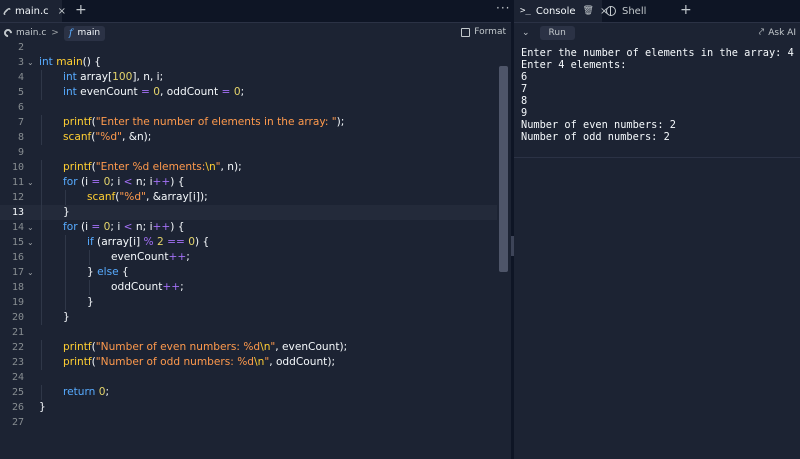 Image resolution: width=800 pixels, height=459 pixels. What do you see at coordinates (248, 77) in the screenshot?
I see `code-line: 4 int array[100], n, i;` at bounding box center [248, 77].